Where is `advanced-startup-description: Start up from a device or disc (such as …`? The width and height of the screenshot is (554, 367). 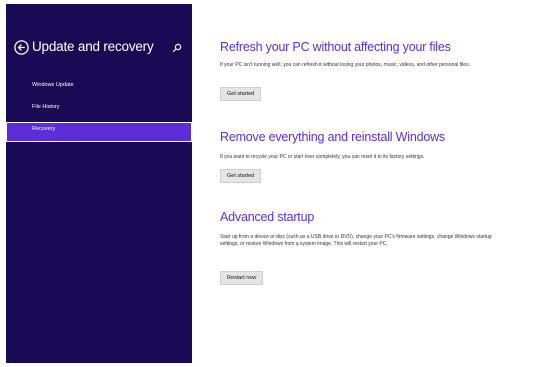
advanced-startup-description: Start up from a device or disc (such as … is located at coordinates (356, 240).